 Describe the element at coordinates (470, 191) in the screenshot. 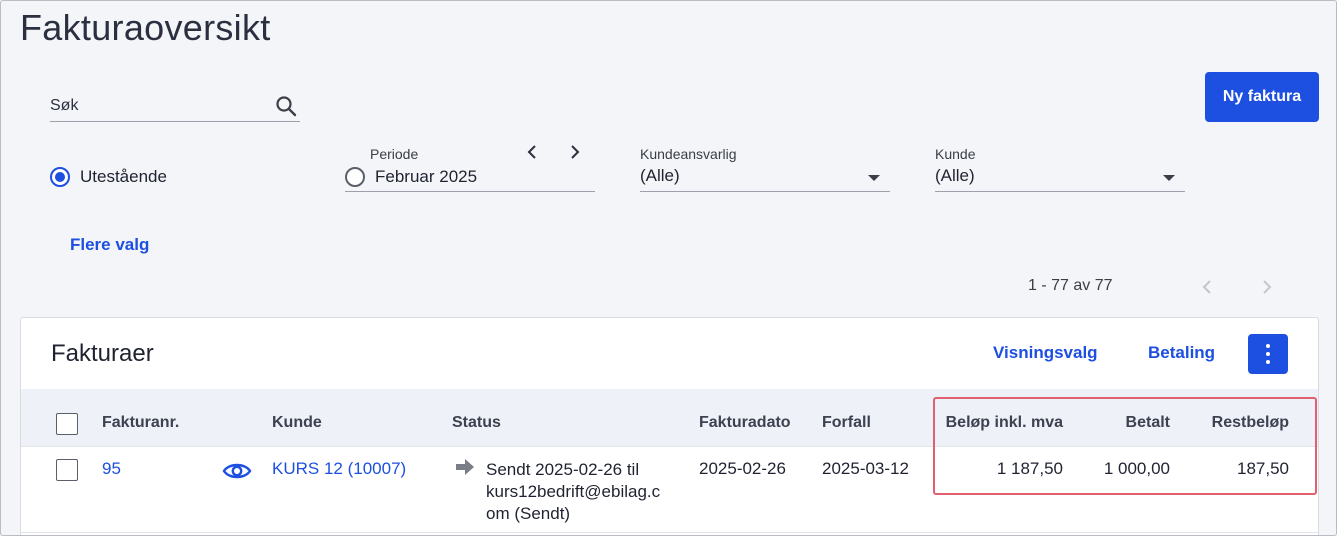

I see `period-underline` at that location.